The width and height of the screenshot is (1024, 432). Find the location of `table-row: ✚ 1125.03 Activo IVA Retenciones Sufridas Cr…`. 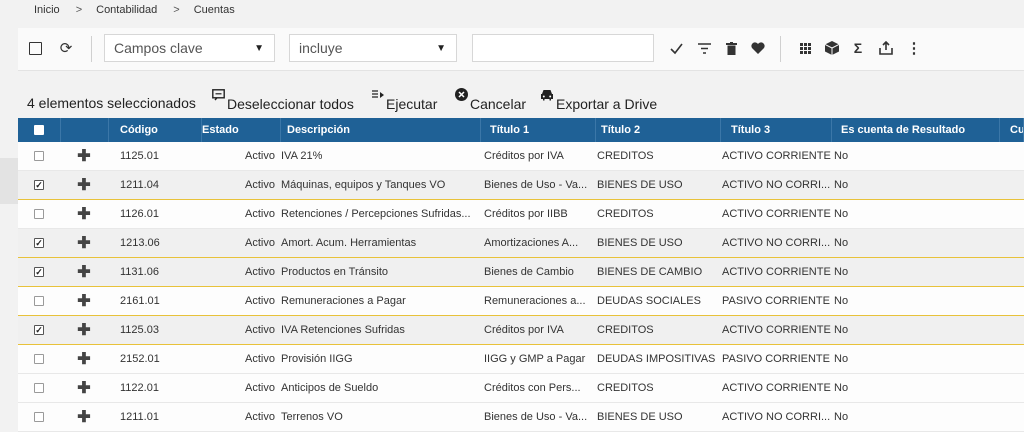

table-row: ✚ 1125.03 Activo IVA Retenciones Sufridas Cr… is located at coordinates (521, 330).